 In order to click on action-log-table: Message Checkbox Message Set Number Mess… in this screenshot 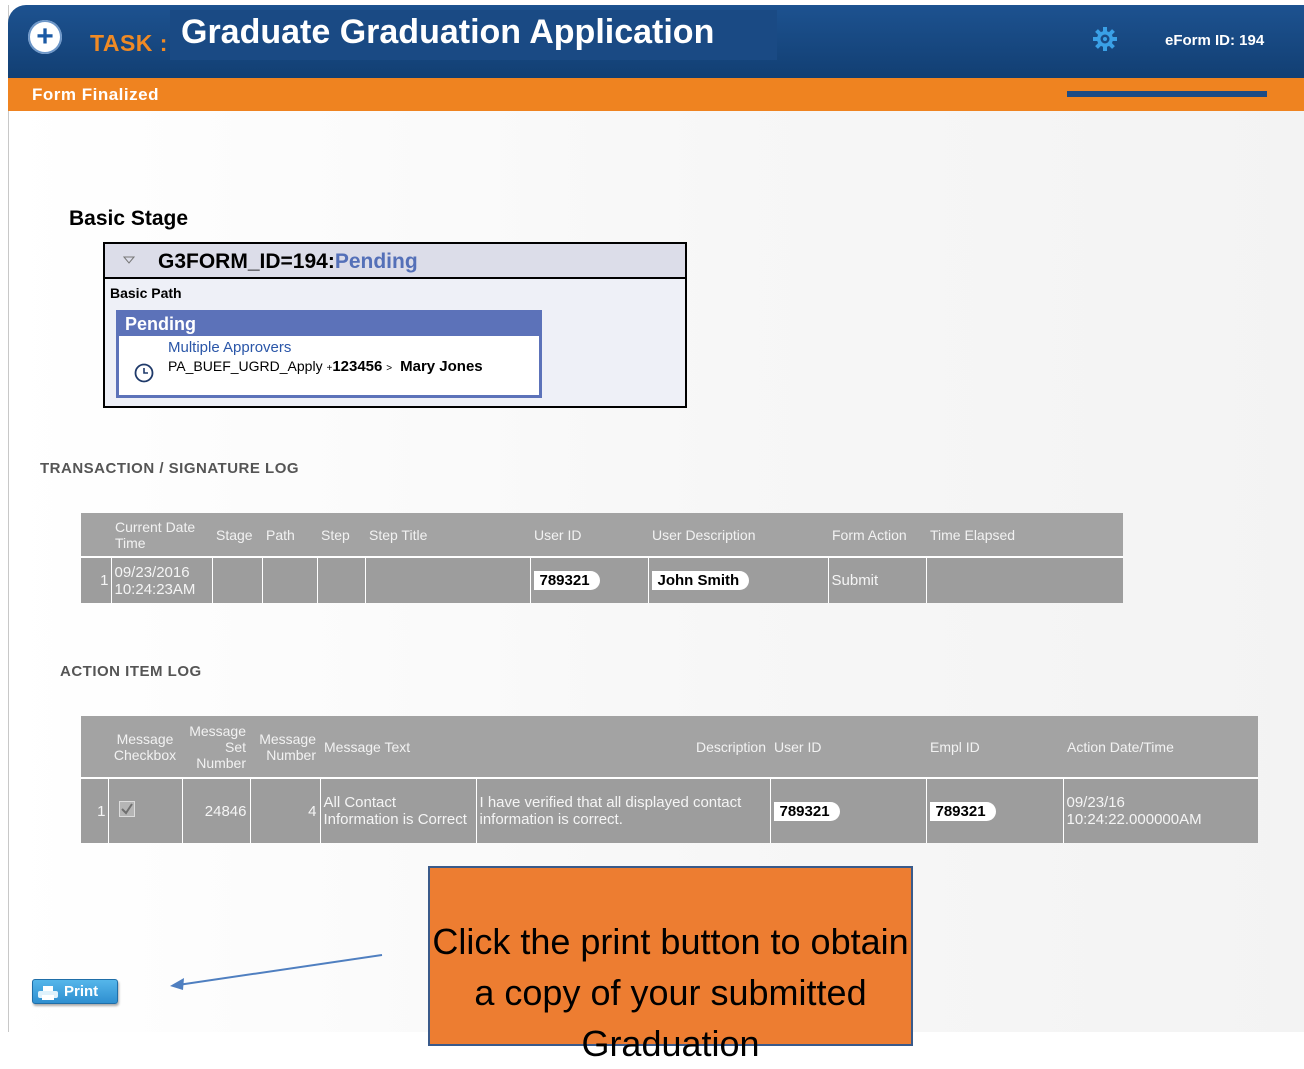, I will do `click(669, 779)`.